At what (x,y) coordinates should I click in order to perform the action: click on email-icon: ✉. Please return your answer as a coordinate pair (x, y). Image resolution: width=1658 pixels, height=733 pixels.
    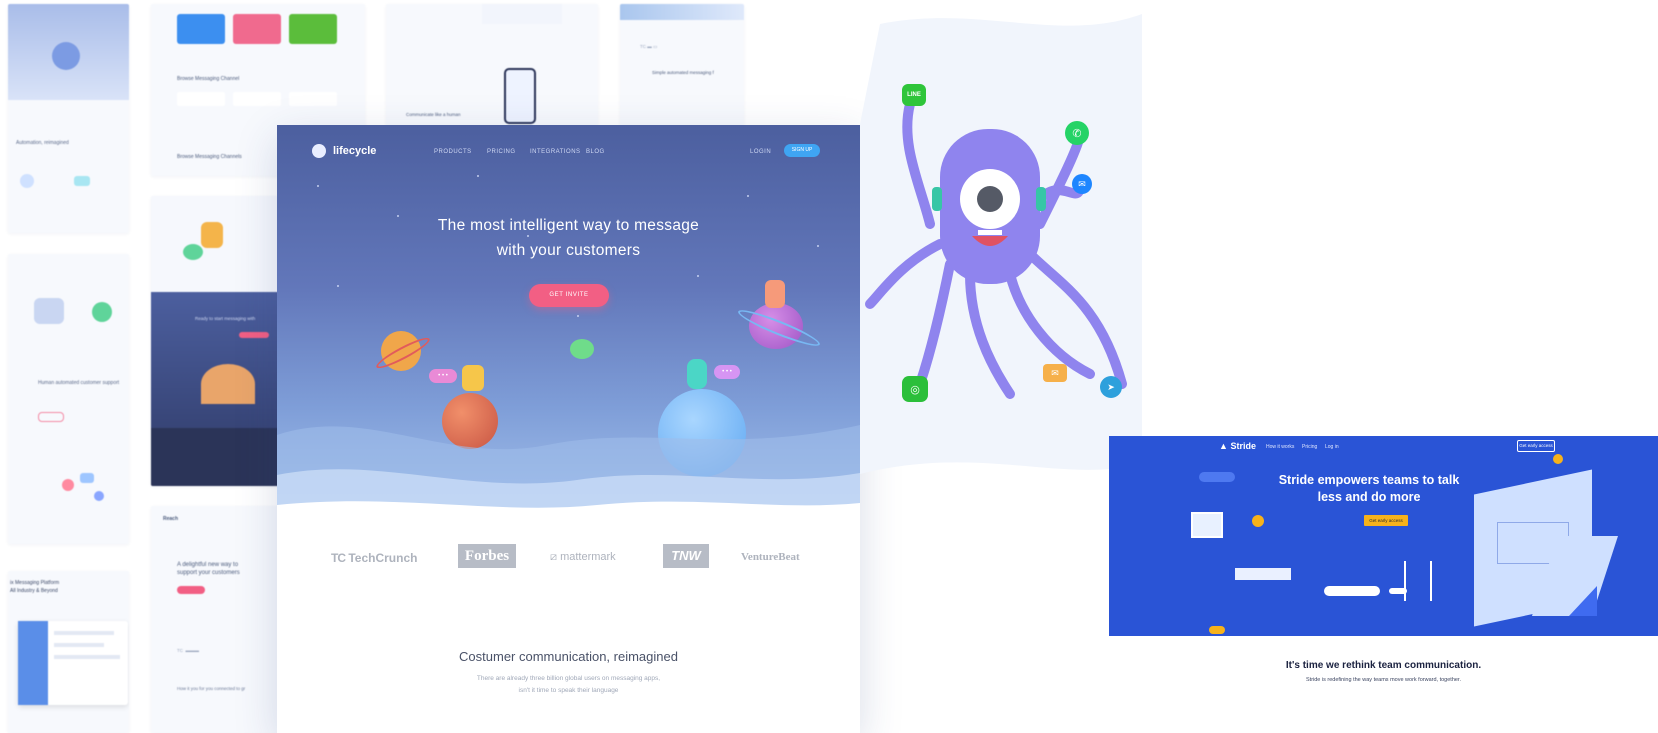
    Looking at the image, I should click on (1055, 373).